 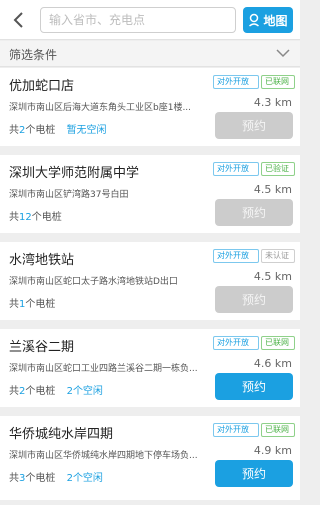 I want to click on pile-info: 共3个电桩 2个空闲, so click(x=56, y=476).